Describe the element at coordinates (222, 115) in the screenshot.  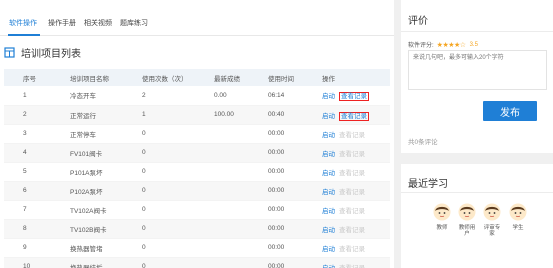
I see `cell-score: 100.00` at that location.